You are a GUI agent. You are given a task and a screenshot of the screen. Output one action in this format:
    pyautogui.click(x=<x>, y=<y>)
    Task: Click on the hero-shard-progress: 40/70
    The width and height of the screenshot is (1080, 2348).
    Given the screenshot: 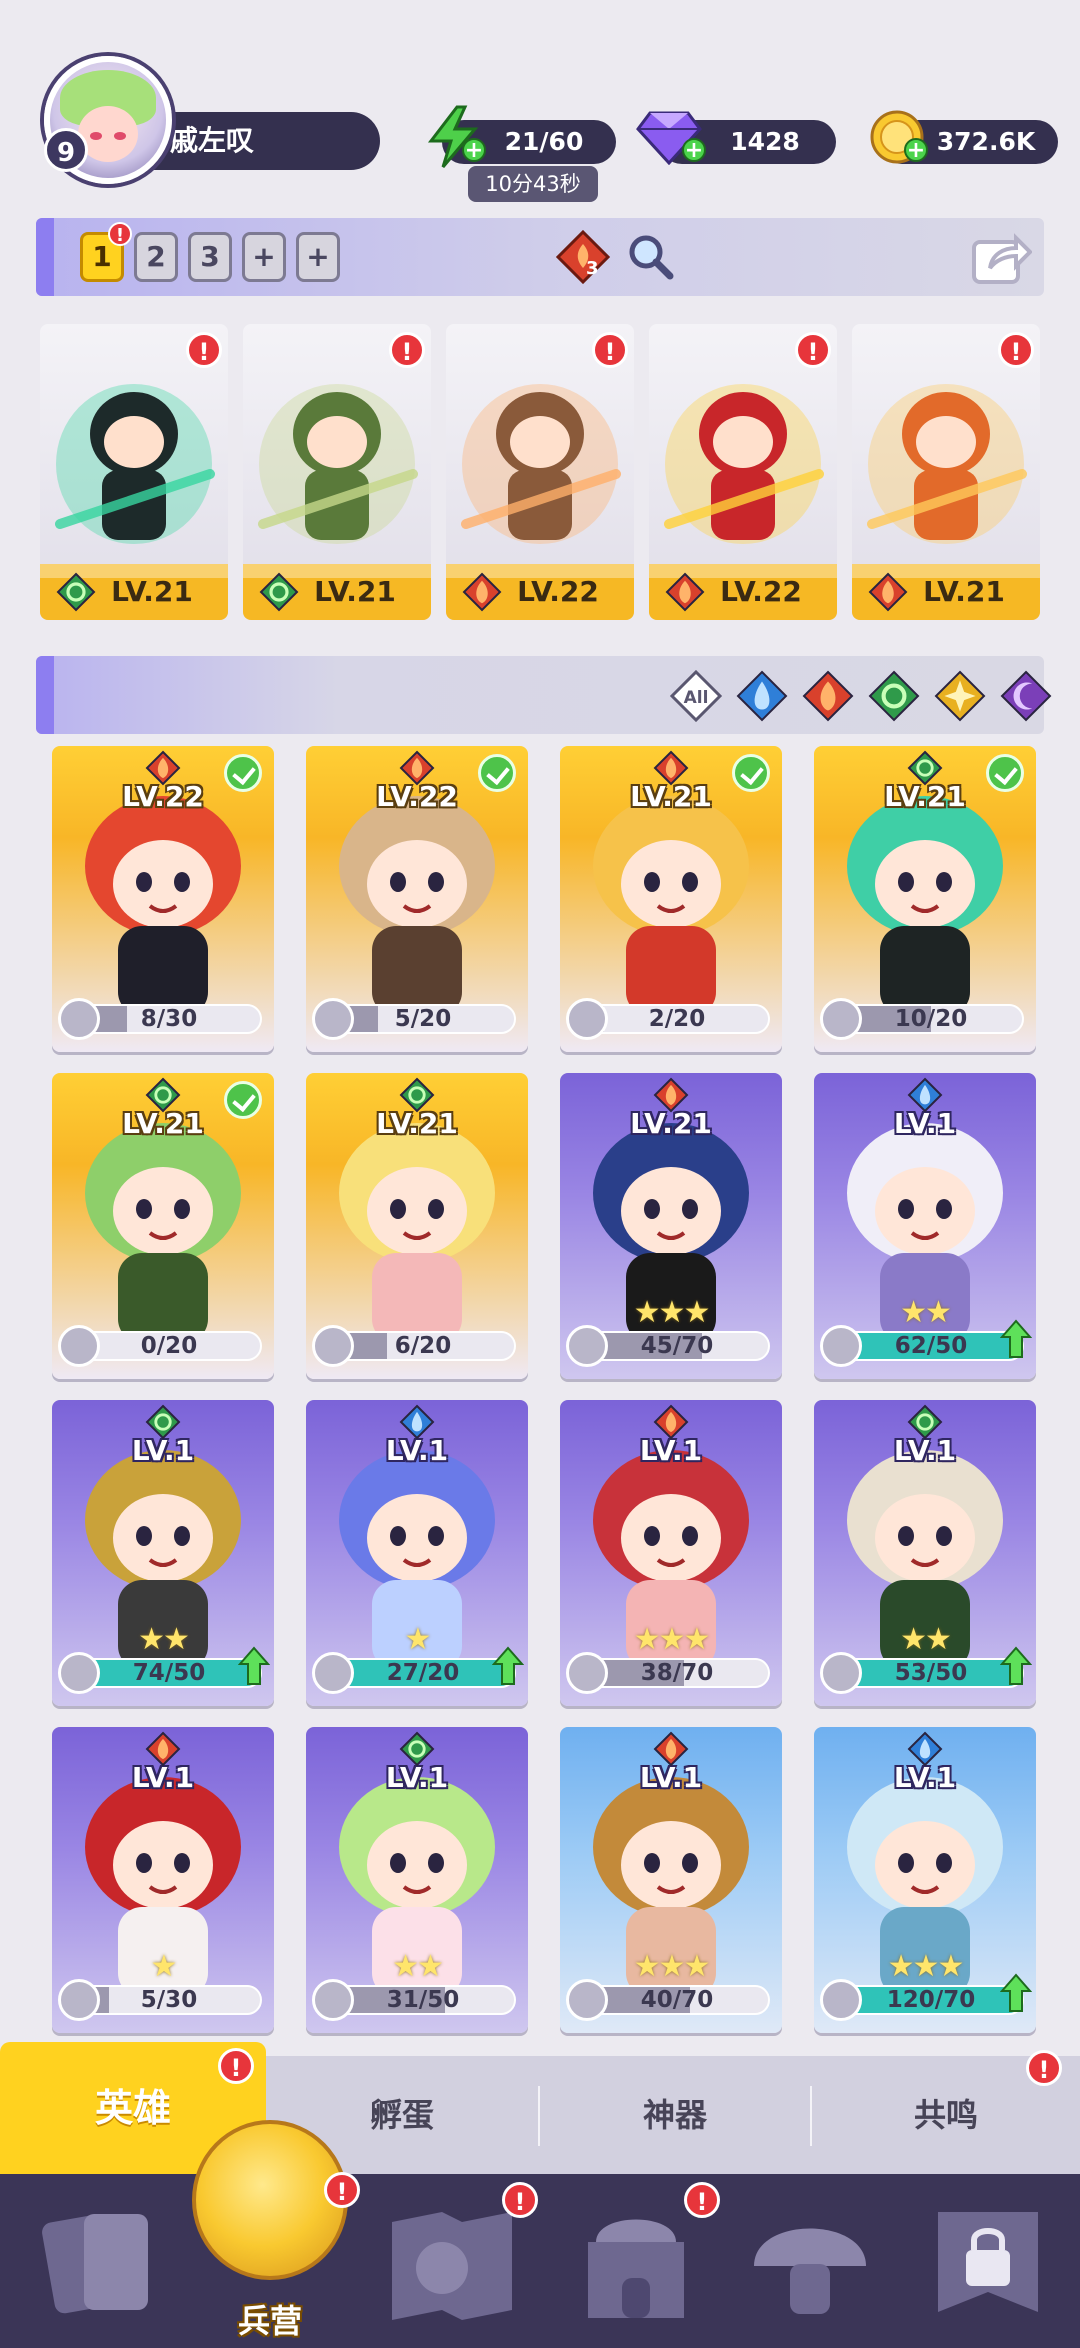 What is the action you would take?
    pyautogui.click(x=677, y=2000)
    